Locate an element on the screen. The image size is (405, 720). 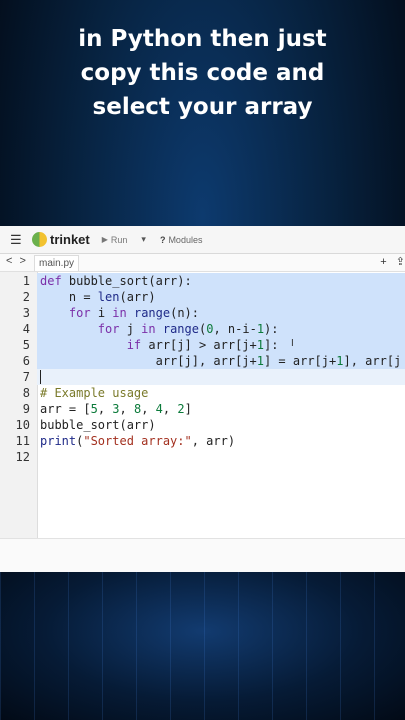
code-text: n = len(arr) is located at coordinates (98, 297).